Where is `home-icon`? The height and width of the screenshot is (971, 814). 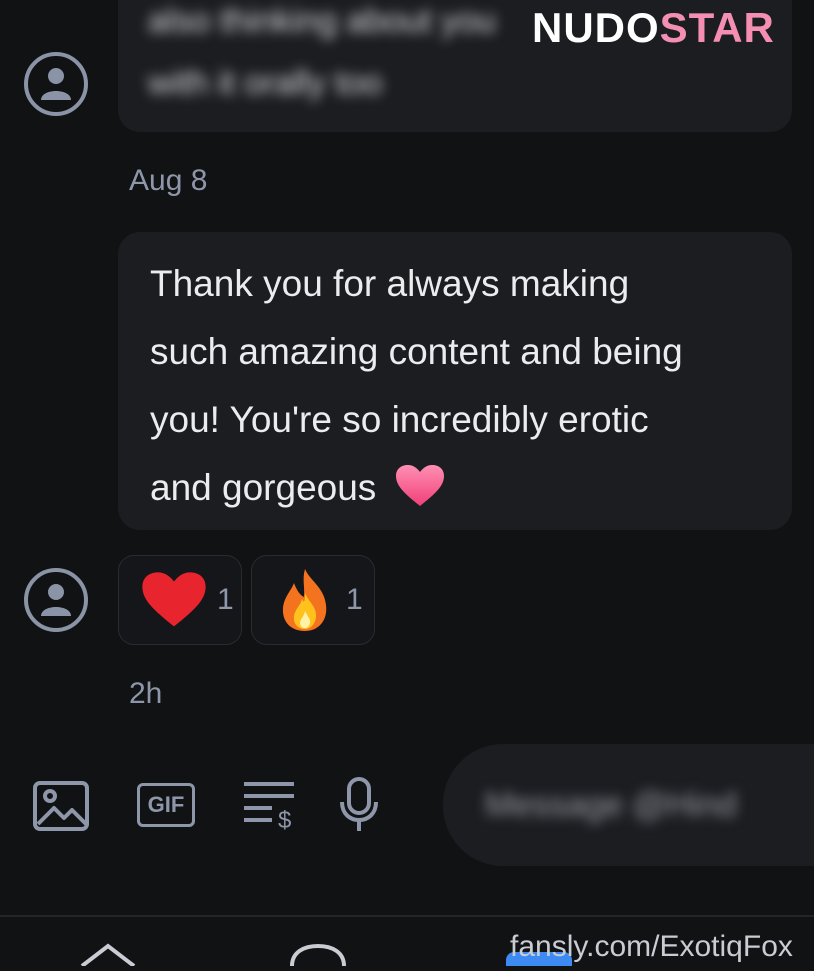 home-icon is located at coordinates (108, 955).